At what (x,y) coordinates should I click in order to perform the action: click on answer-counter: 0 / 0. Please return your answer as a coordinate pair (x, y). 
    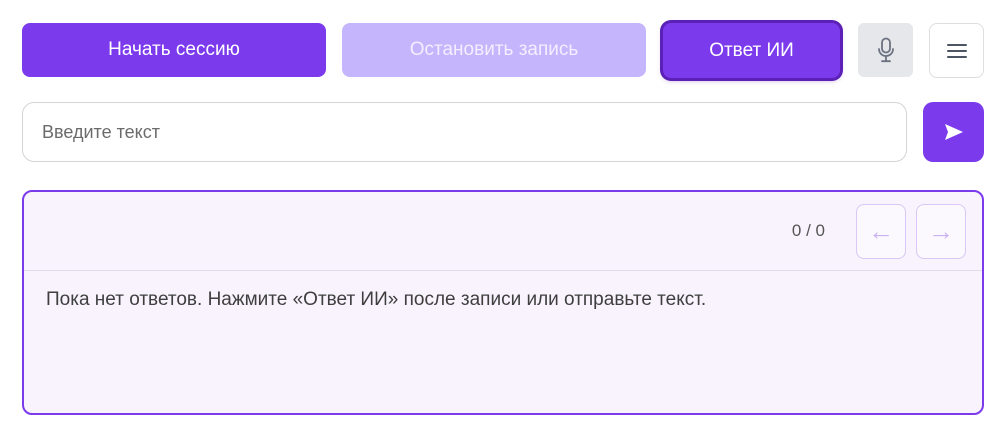
    Looking at the image, I should click on (808, 230).